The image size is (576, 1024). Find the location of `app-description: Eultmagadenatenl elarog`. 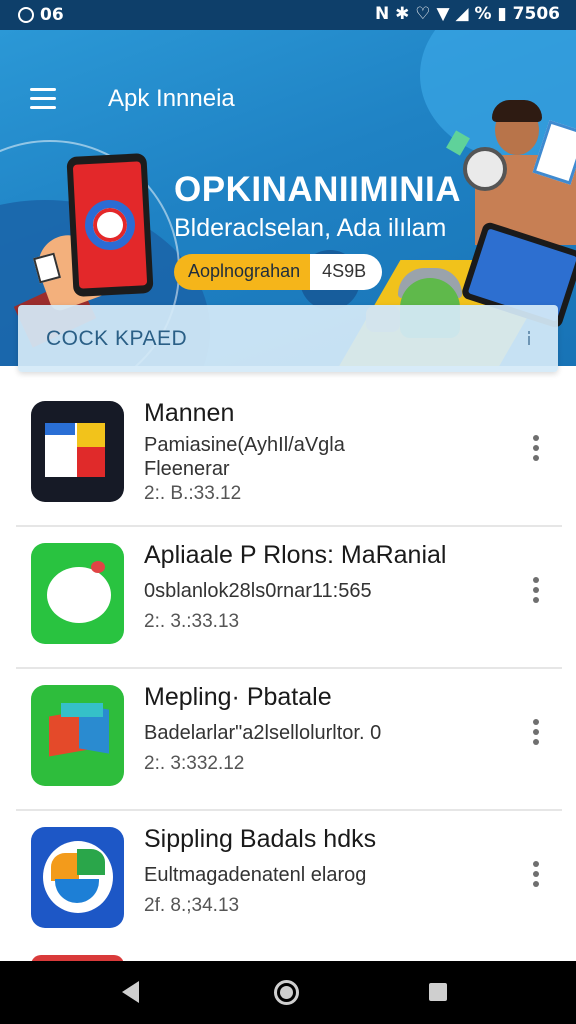

app-description: Eultmagadenatenl elarog is located at coordinates (255, 875).